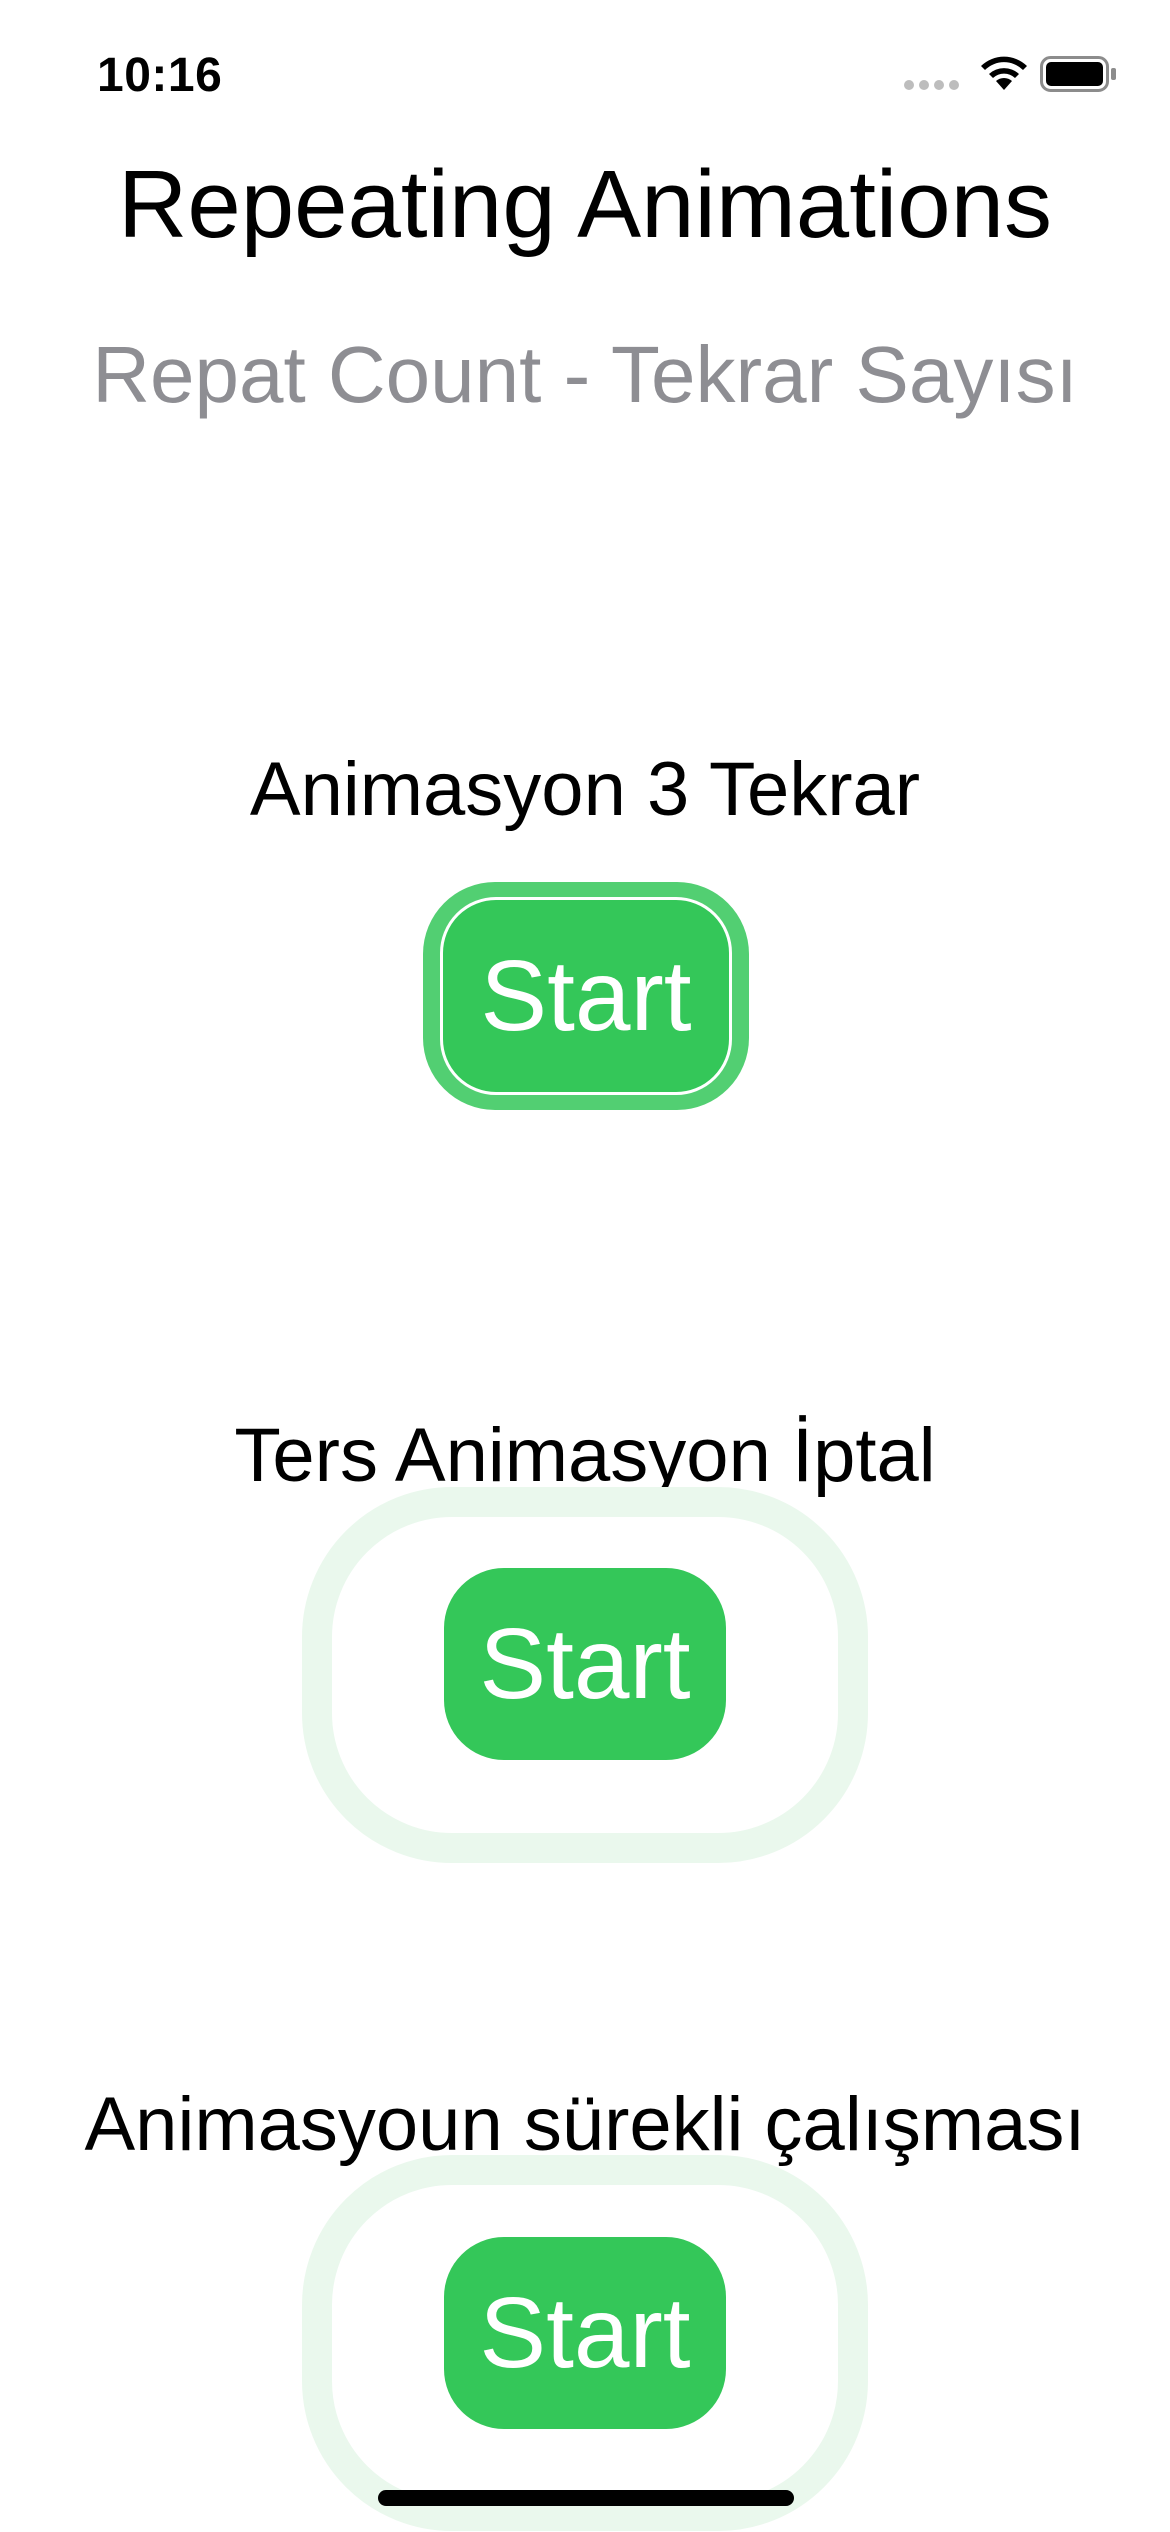 This screenshot has width=1170, height=2532. What do you see at coordinates (586, 996) in the screenshot?
I see `start-button-repeat-3: Start` at bounding box center [586, 996].